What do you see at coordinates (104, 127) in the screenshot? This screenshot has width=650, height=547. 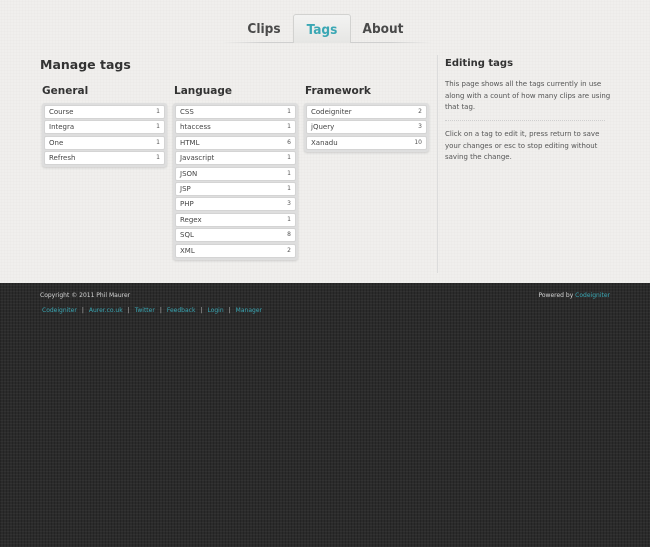 I see `tag-row: Integra 1` at bounding box center [104, 127].